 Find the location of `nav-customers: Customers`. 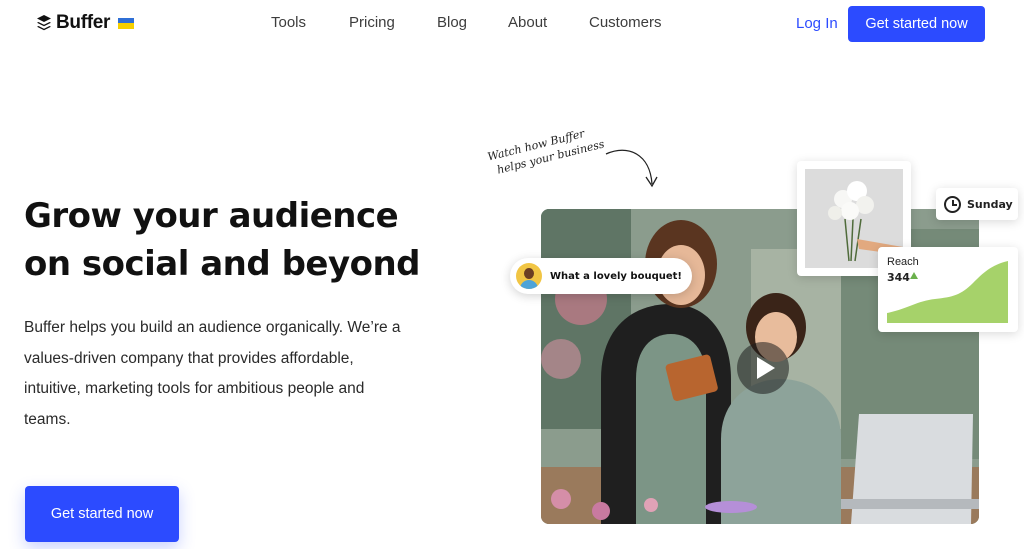

nav-customers: Customers is located at coordinates (625, 22).